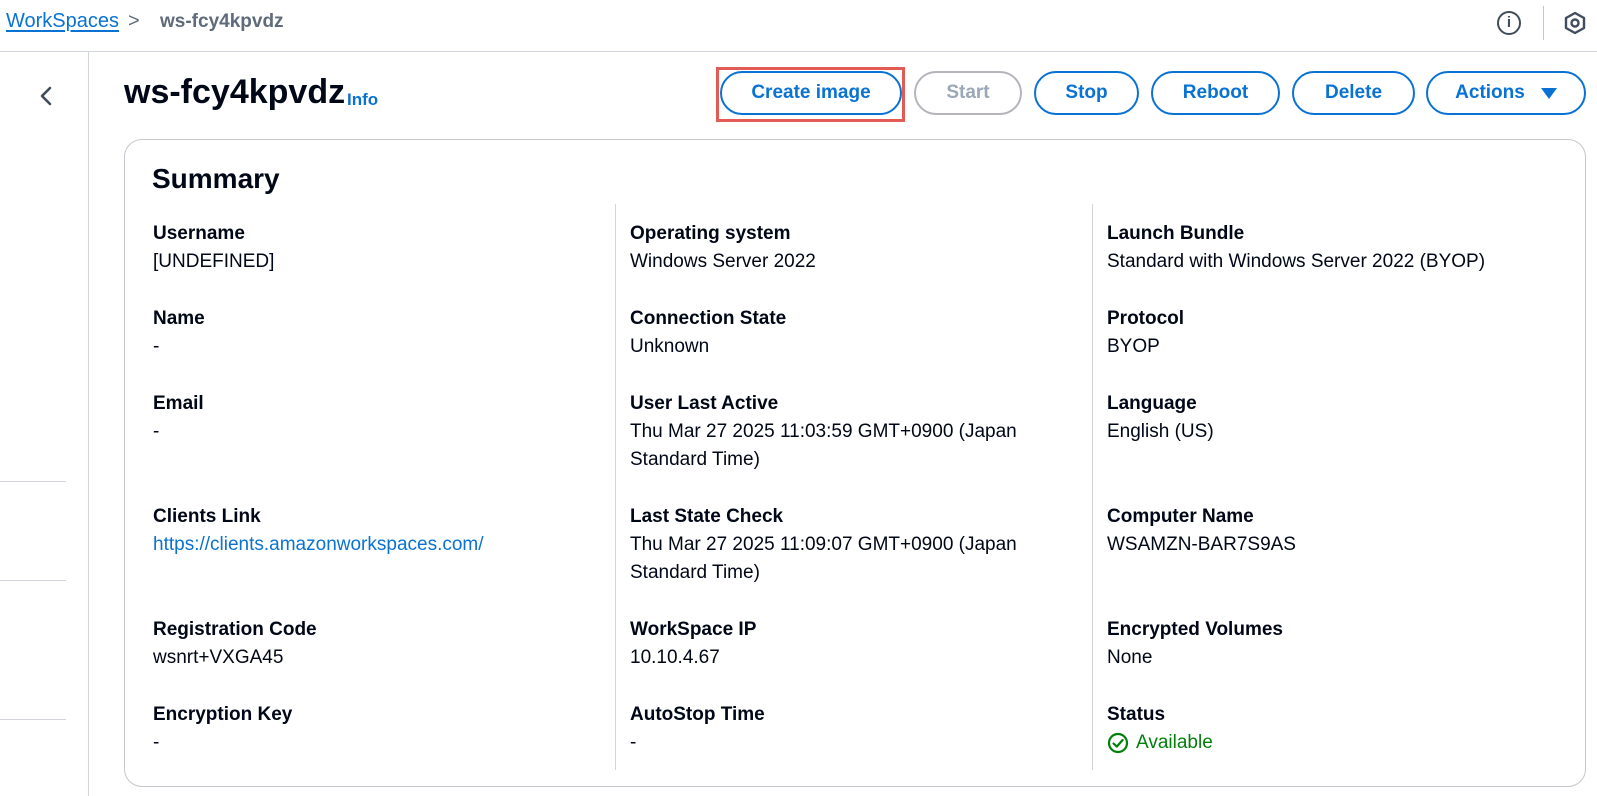 The width and height of the screenshot is (1597, 796). I want to click on side-navigation, so click(44, 424).